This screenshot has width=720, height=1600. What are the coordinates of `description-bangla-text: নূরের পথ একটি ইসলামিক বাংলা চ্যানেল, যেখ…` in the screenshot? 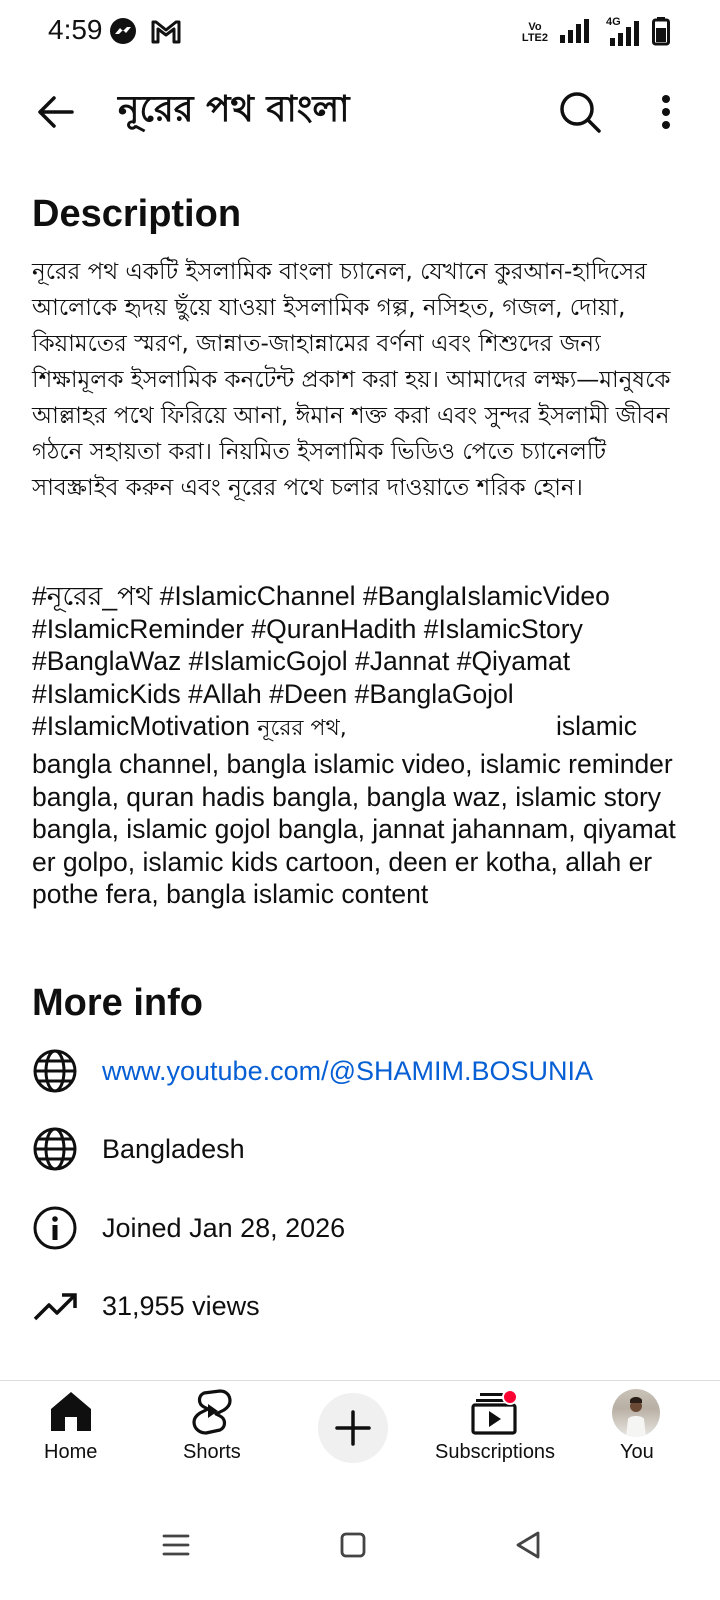 It's located at (351, 380).